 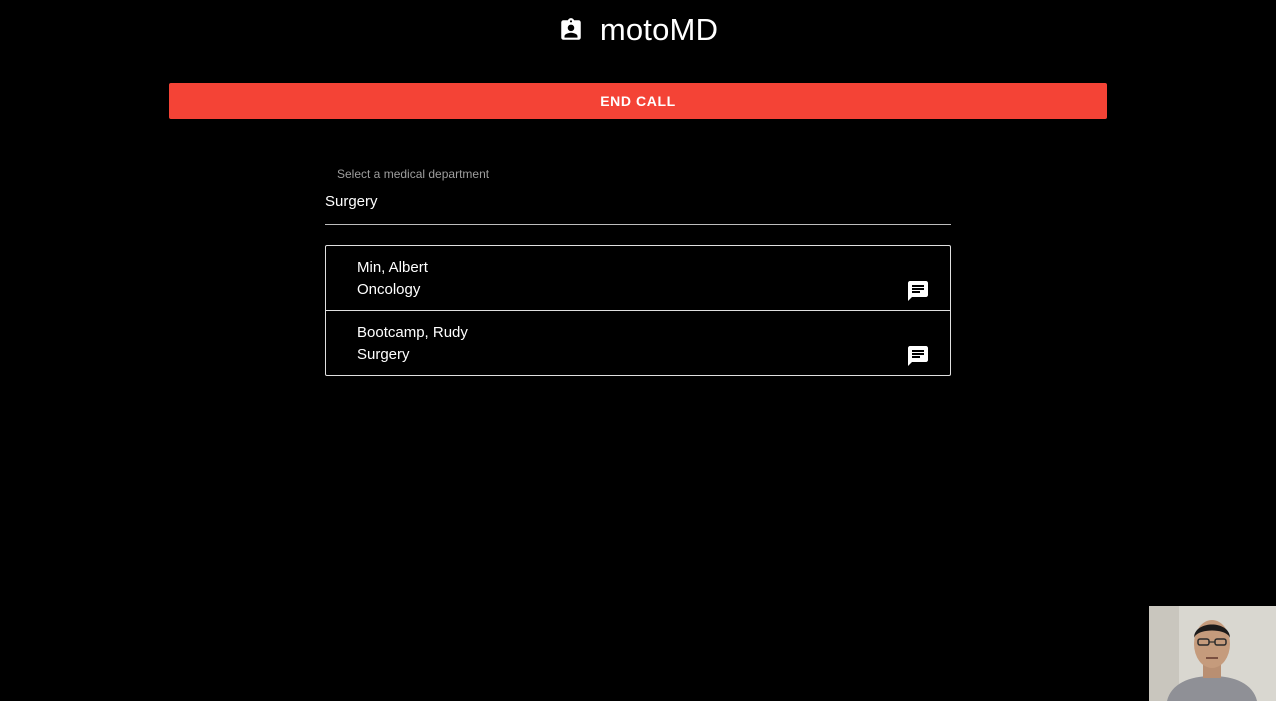 What do you see at coordinates (389, 289) in the screenshot?
I see `doctor-department: Oncology` at bounding box center [389, 289].